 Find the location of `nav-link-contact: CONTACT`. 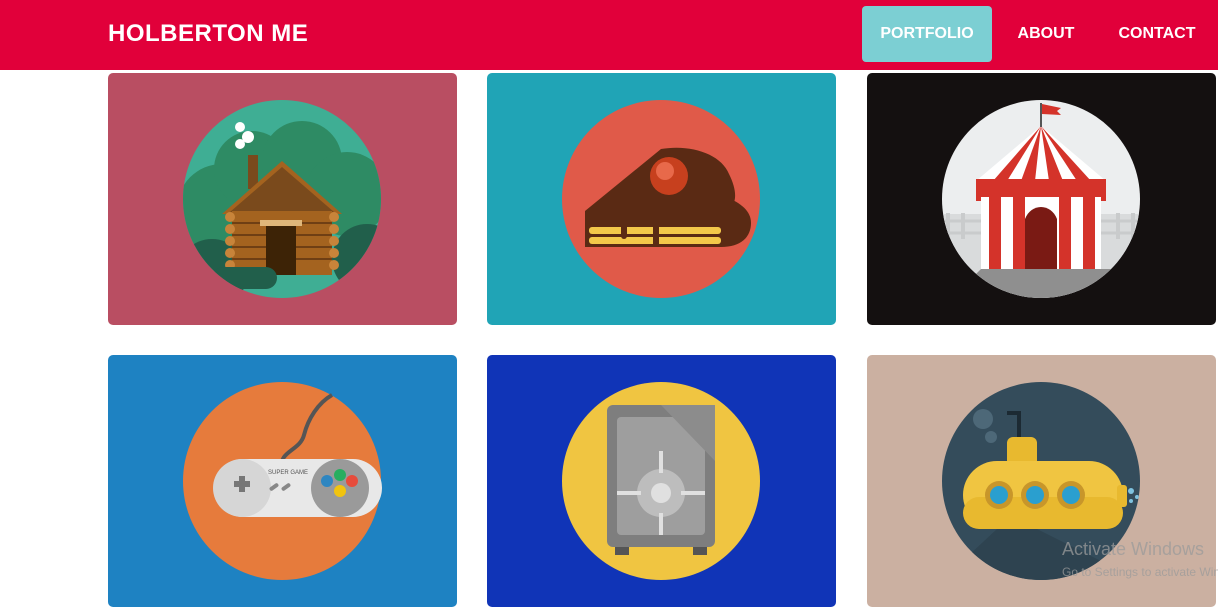

nav-link-contact: CONTACT is located at coordinates (1157, 34).